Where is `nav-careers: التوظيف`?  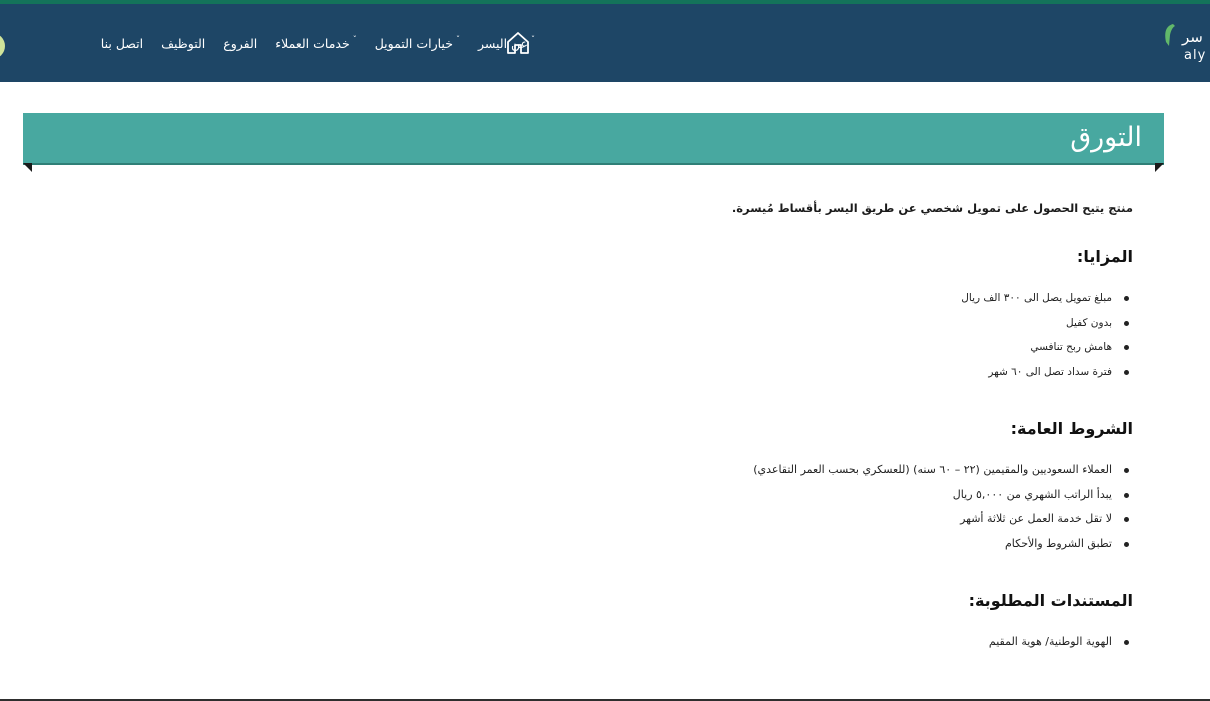 nav-careers: التوظيف is located at coordinates (183, 43).